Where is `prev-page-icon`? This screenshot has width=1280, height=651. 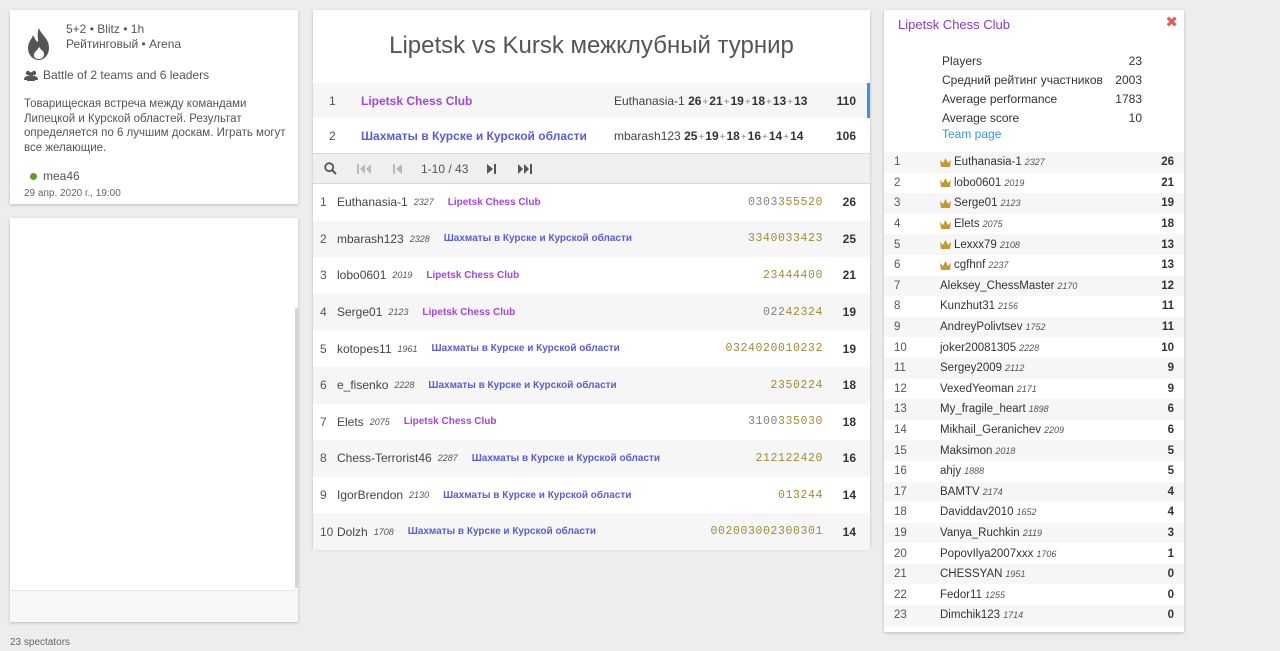 prev-page-icon is located at coordinates (397, 168).